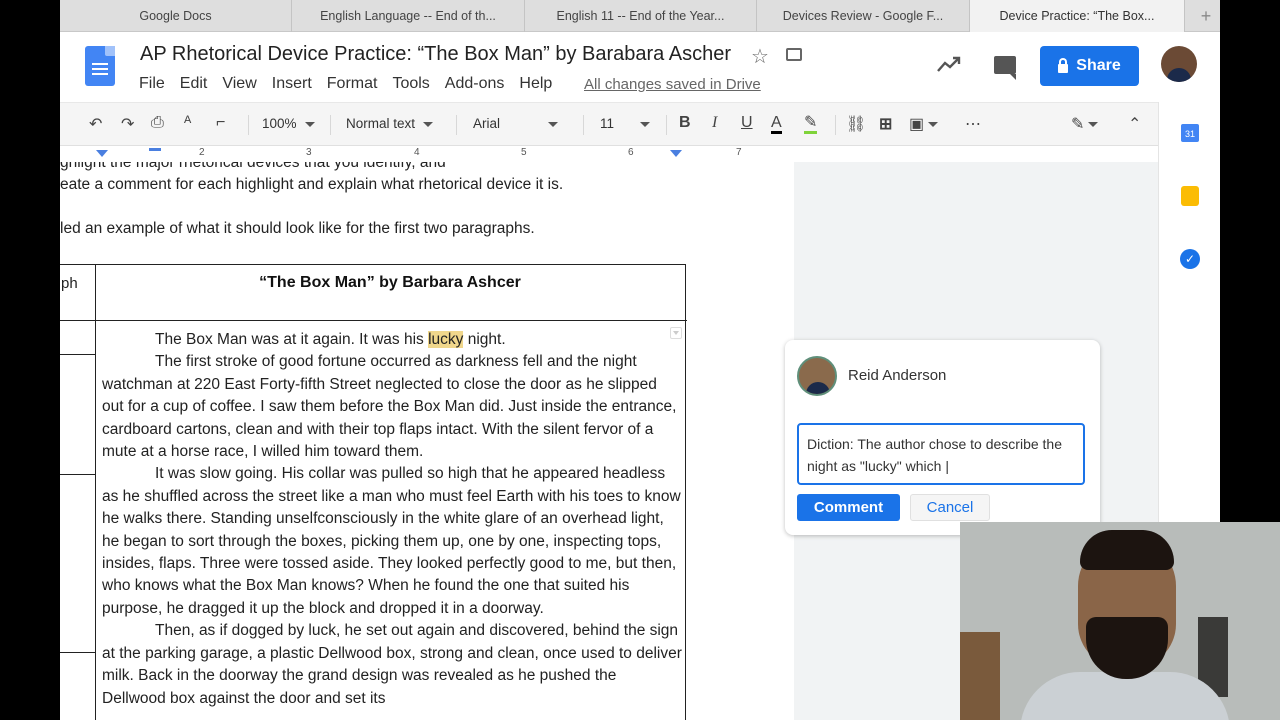 The width and height of the screenshot is (1280, 720). What do you see at coordinates (155, 149) in the screenshot?
I see `first-line-indent-marker` at bounding box center [155, 149].